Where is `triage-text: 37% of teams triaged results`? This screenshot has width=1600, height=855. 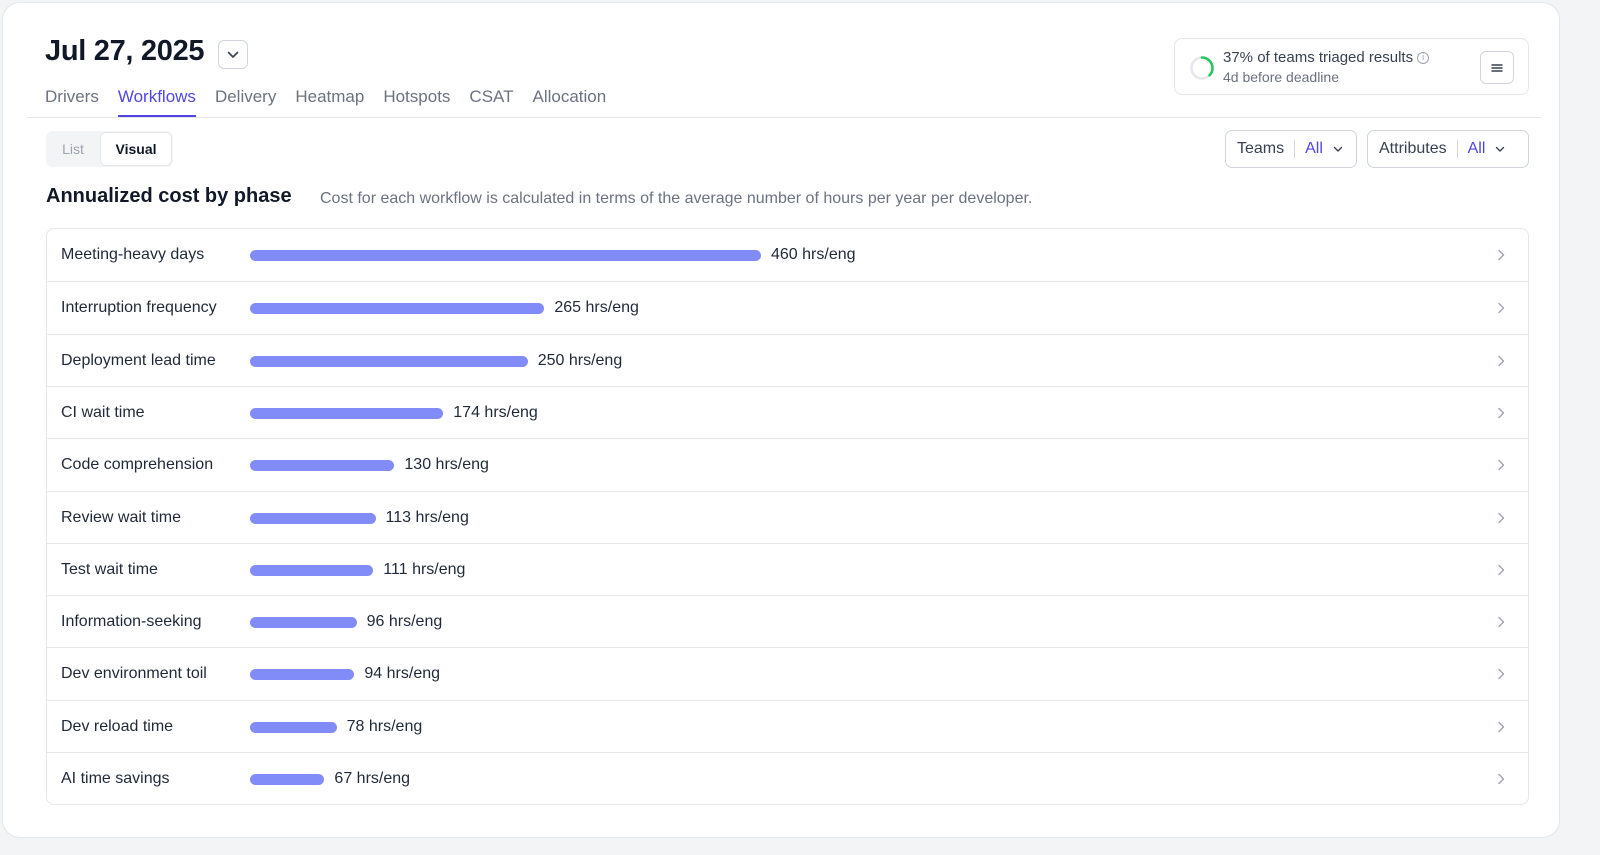
triage-text: 37% of teams triaged results is located at coordinates (1318, 57).